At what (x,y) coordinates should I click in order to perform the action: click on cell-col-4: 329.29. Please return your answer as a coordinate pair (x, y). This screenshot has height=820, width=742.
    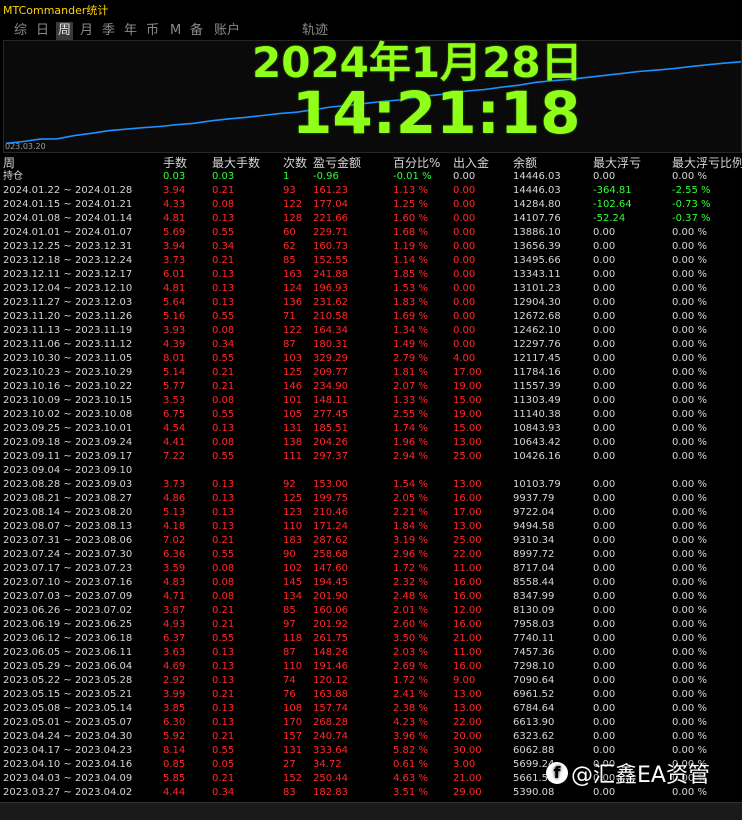
    Looking at the image, I should click on (330, 358).